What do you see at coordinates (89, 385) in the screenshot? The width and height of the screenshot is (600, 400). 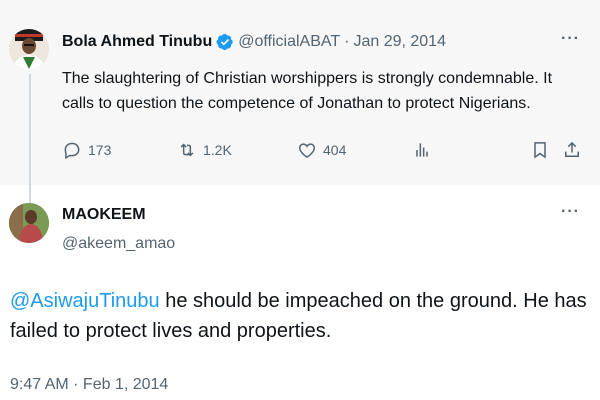 I see `tweet-timestamp: 9:47 AM · Feb 1, 2014` at bounding box center [89, 385].